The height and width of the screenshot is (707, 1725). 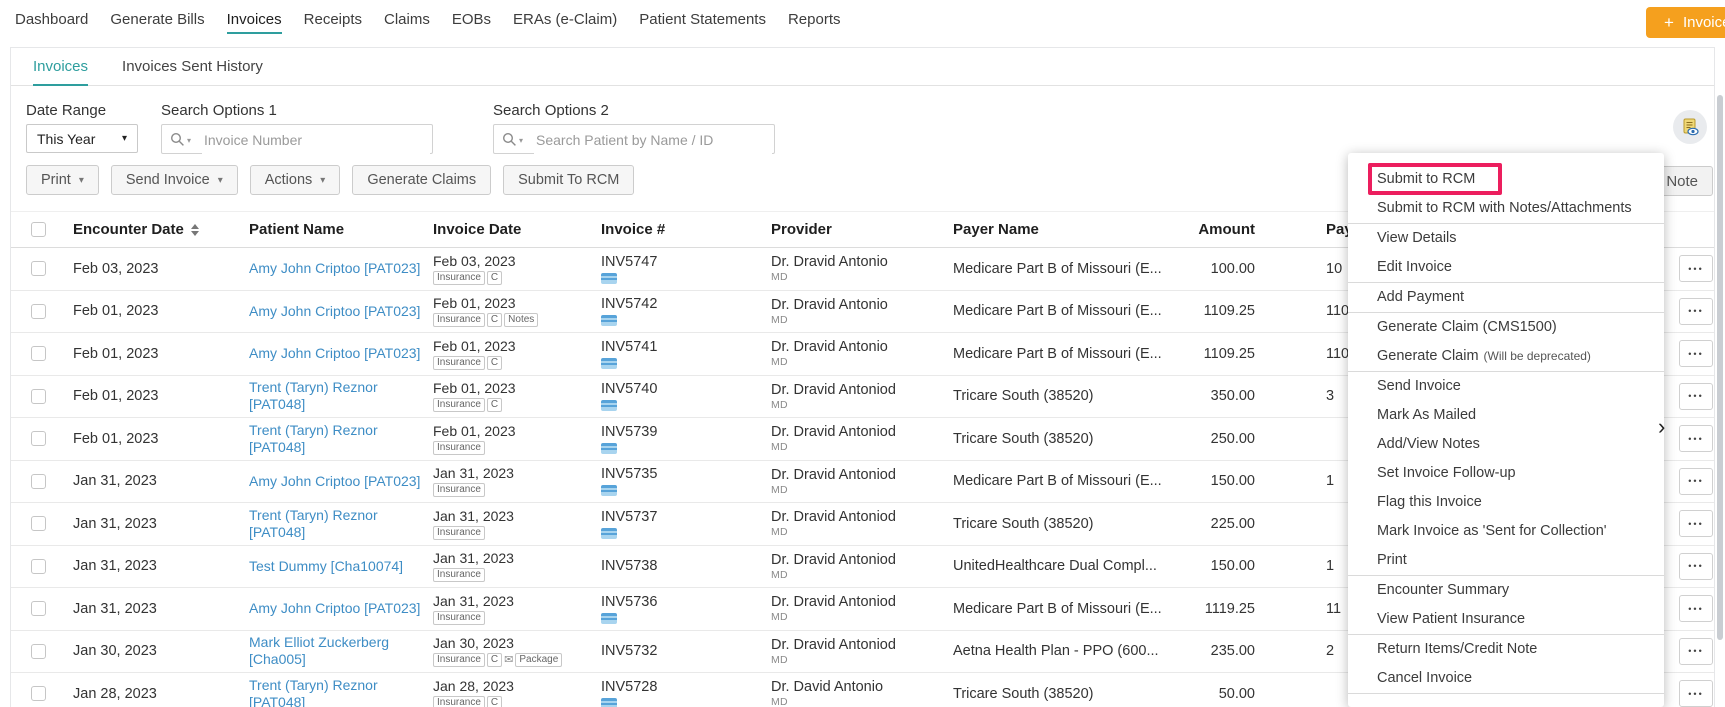 What do you see at coordinates (653, 140) in the screenshot?
I see `patient-search-input` at bounding box center [653, 140].